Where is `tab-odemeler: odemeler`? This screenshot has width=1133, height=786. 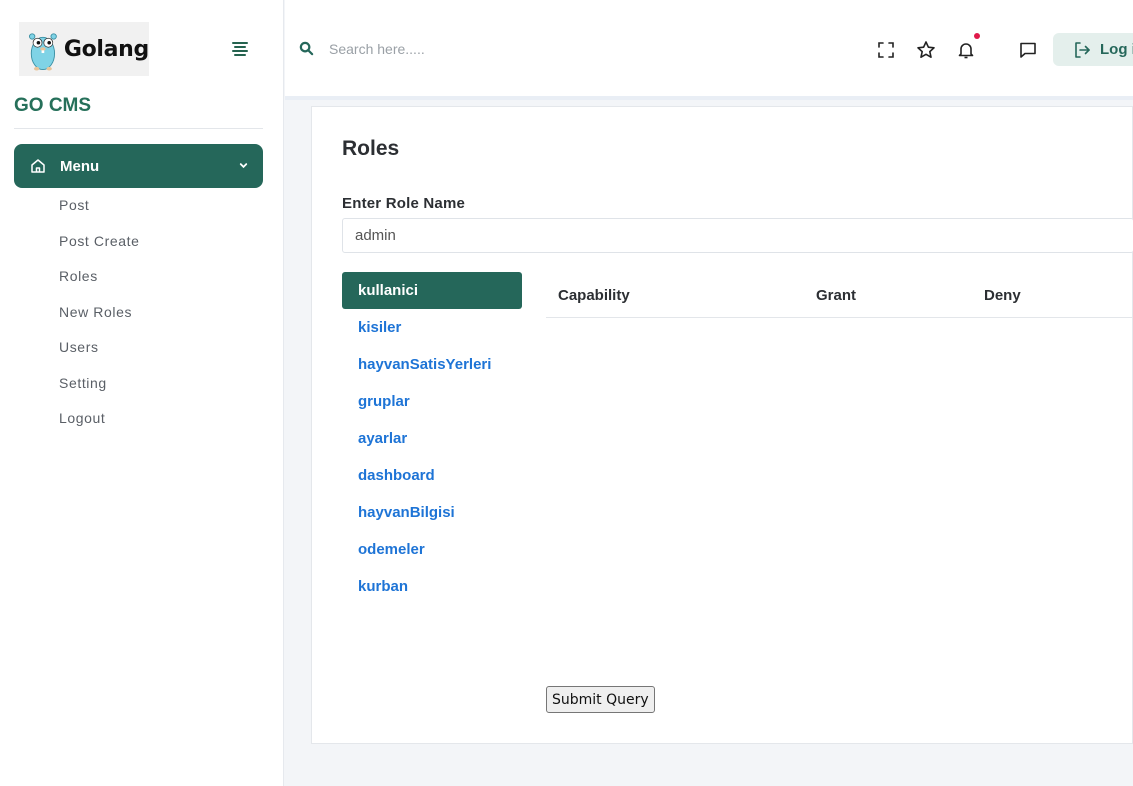
tab-odemeler: odemeler is located at coordinates (432, 549).